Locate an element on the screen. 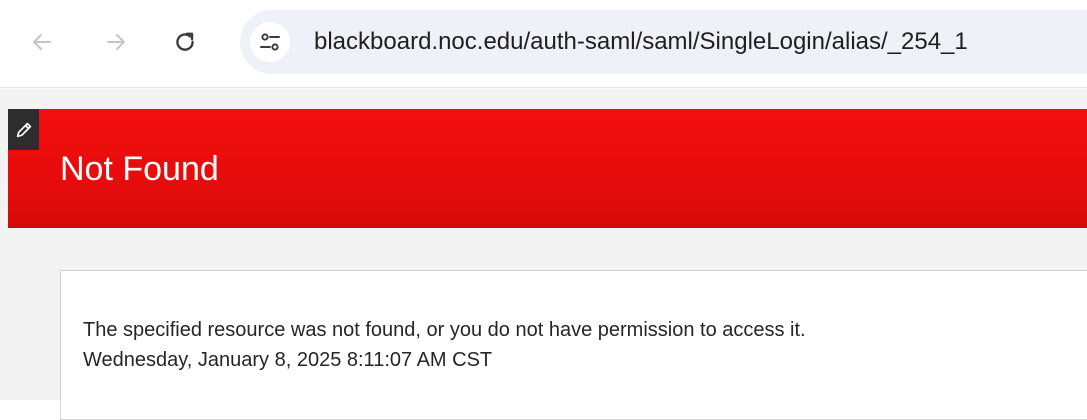  arrow-left-icon is located at coordinates (42, 42).